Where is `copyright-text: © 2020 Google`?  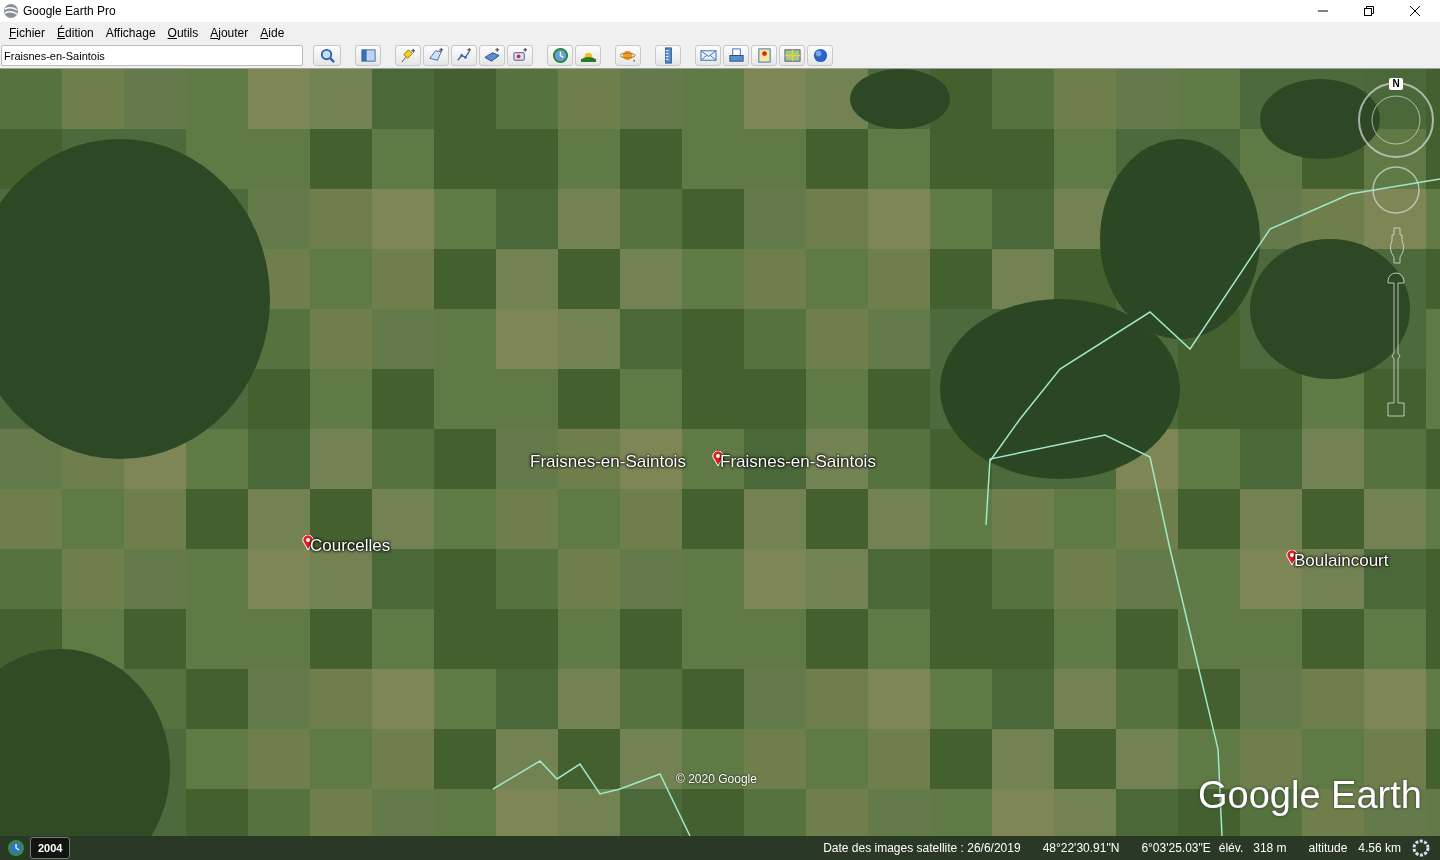 copyright-text: © 2020 Google is located at coordinates (716, 779).